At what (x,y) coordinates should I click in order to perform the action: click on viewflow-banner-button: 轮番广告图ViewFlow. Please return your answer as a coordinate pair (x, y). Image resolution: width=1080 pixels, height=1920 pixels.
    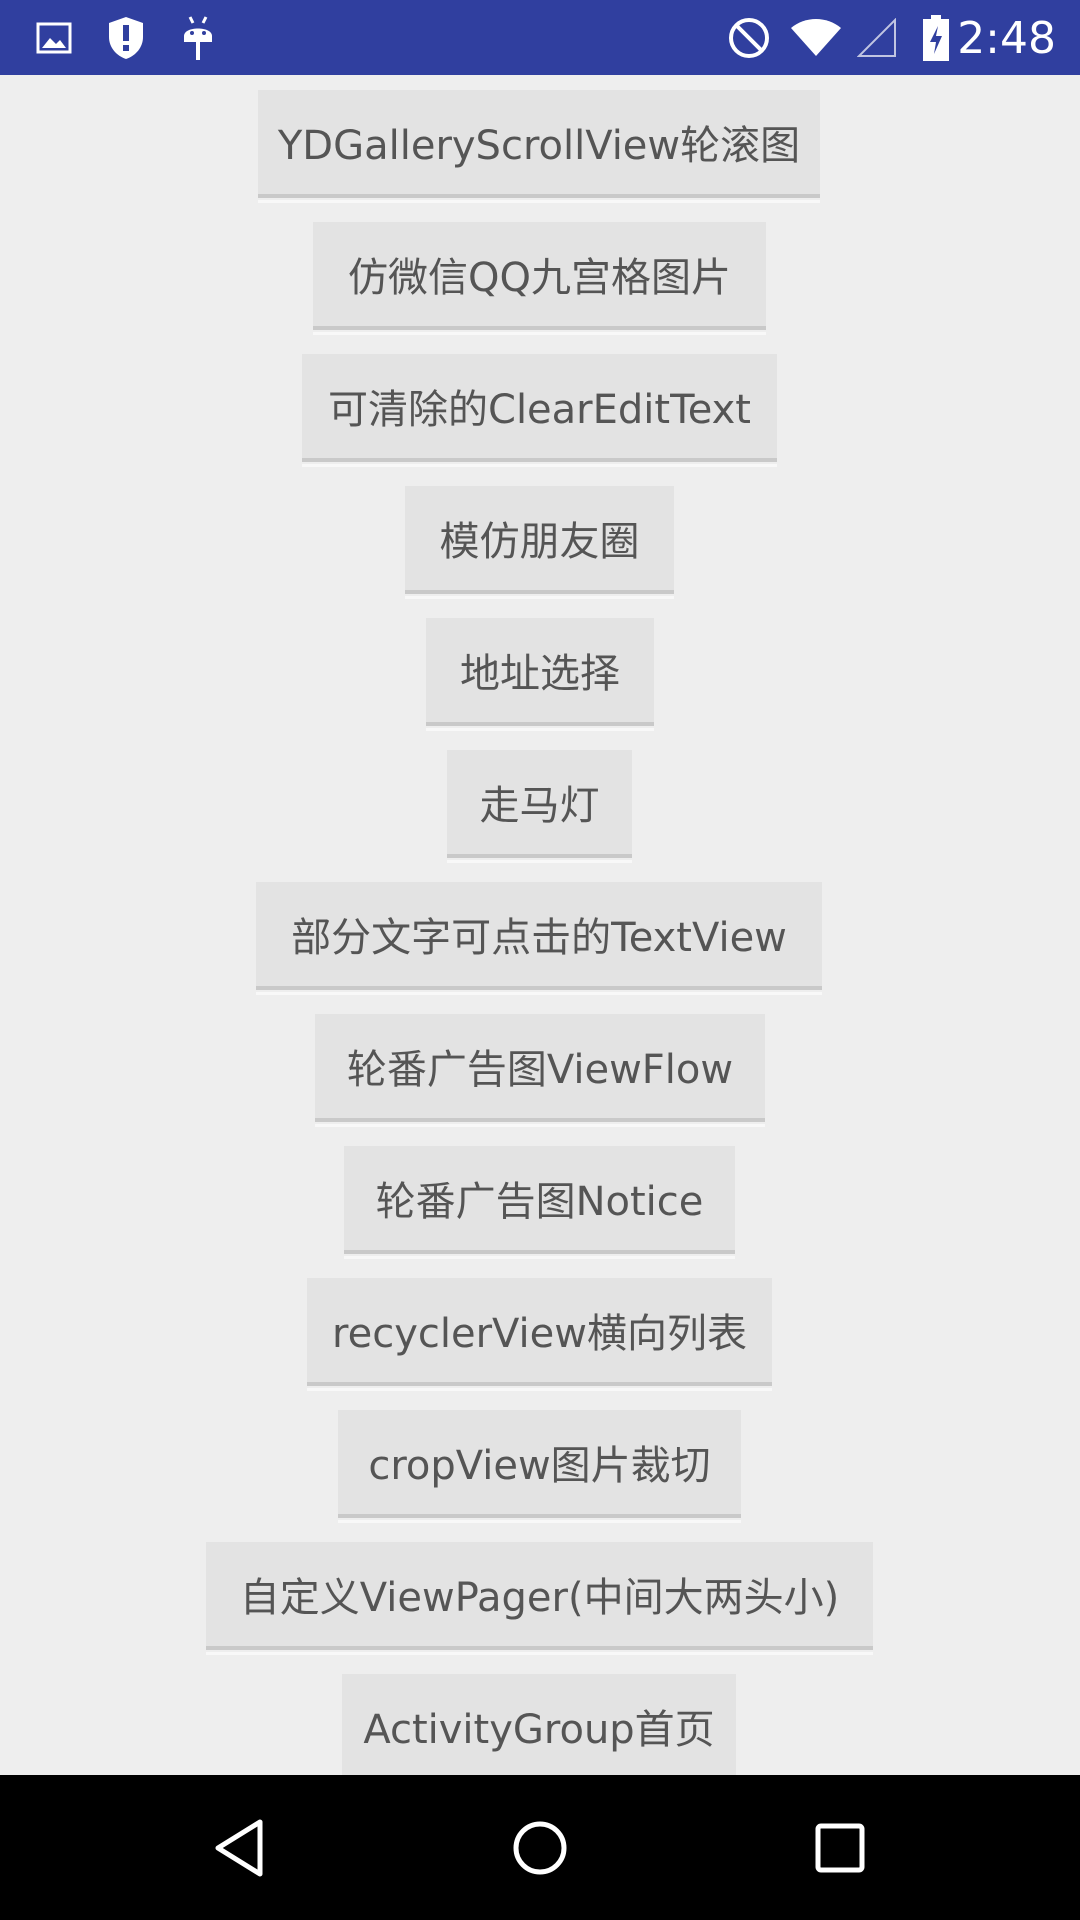
    Looking at the image, I should click on (540, 1070).